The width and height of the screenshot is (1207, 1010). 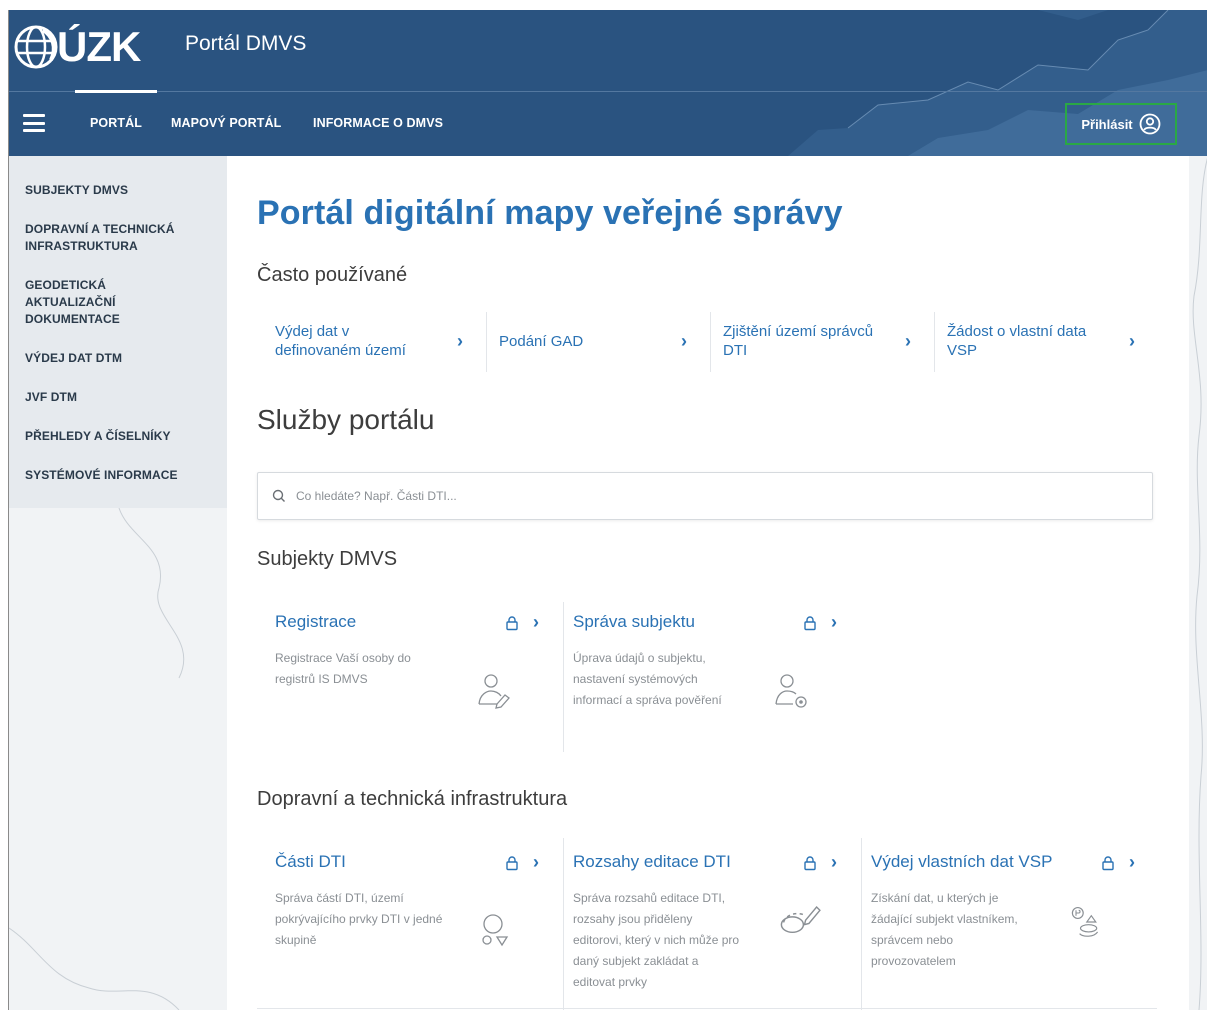 What do you see at coordinates (118, 190) in the screenshot?
I see `sidebar-item-subjects: SUBJEKTY DMVS` at bounding box center [118, 190].